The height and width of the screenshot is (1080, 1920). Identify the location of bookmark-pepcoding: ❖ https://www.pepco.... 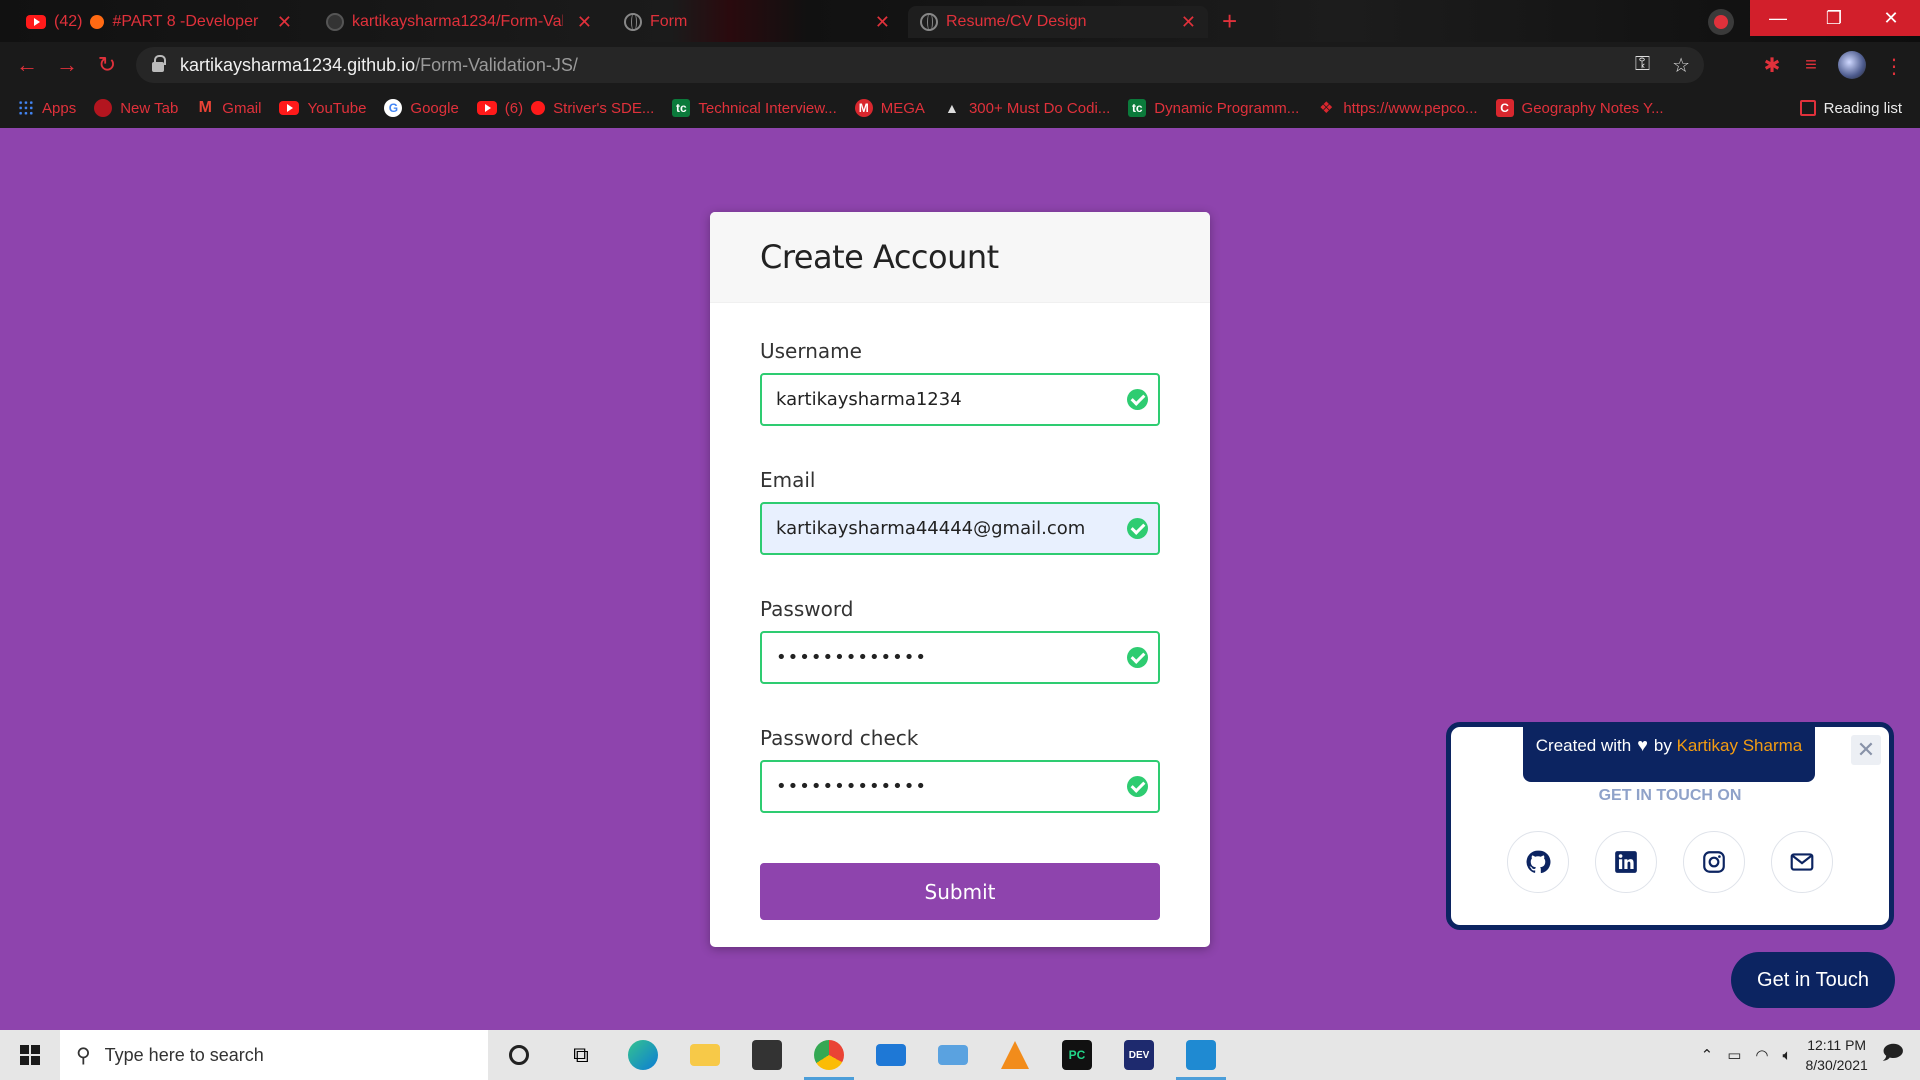
(1397, 108).